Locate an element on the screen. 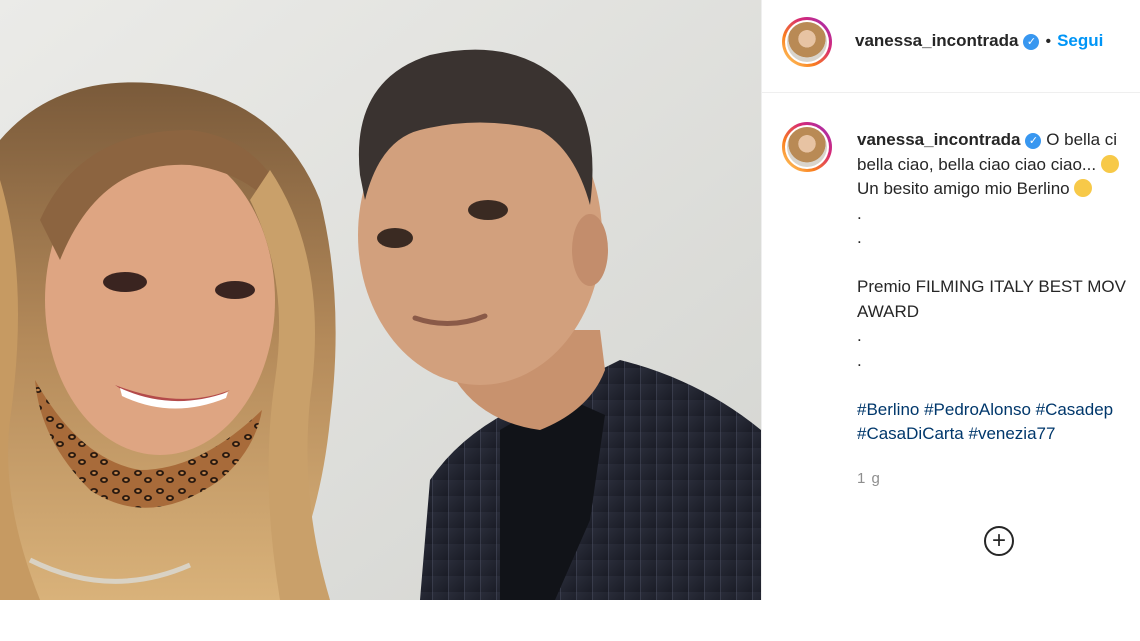  caption-text: Un besito amigo mio Berlino is located at coordinates (963, 188).